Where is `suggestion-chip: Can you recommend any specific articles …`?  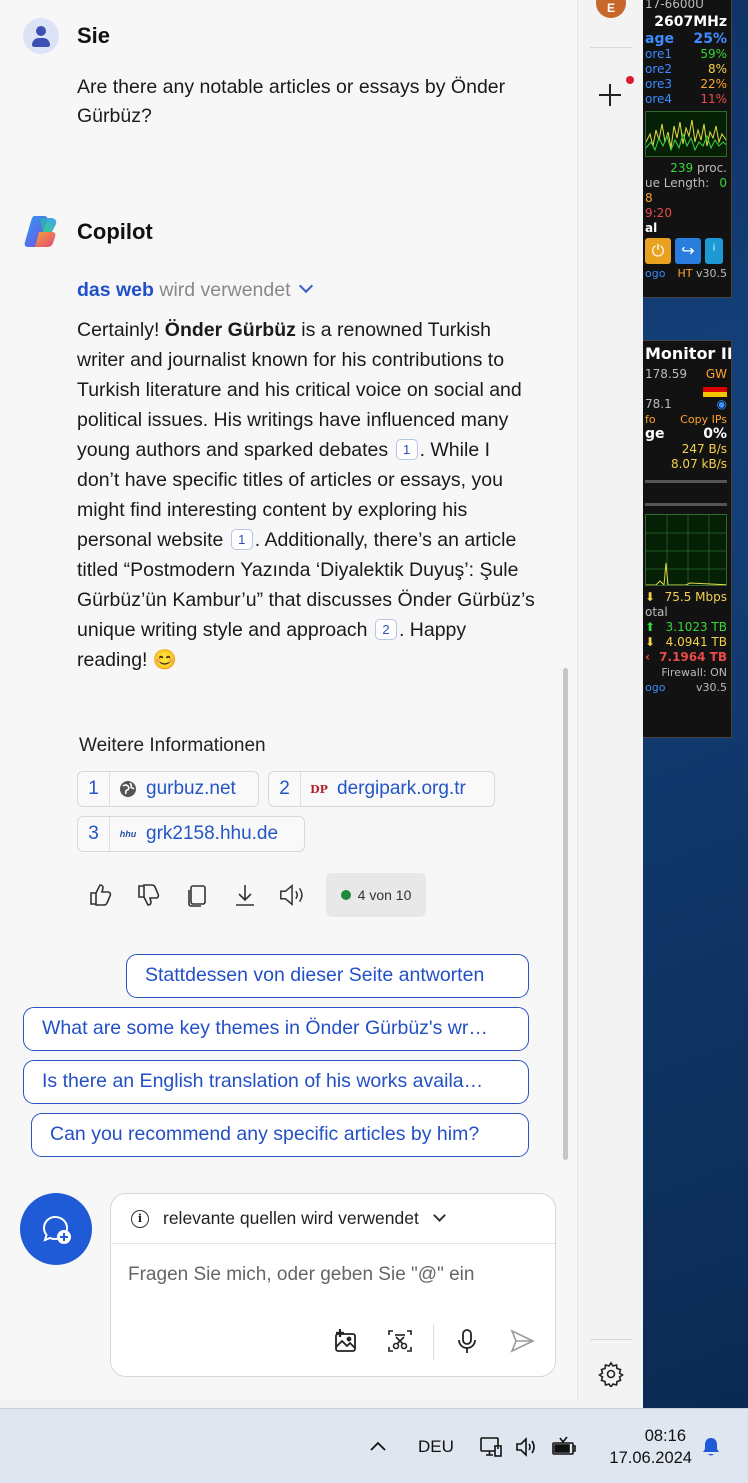 suggestion-chip: Can you recommend any specific articles … is located at coordinates (280, 1135).